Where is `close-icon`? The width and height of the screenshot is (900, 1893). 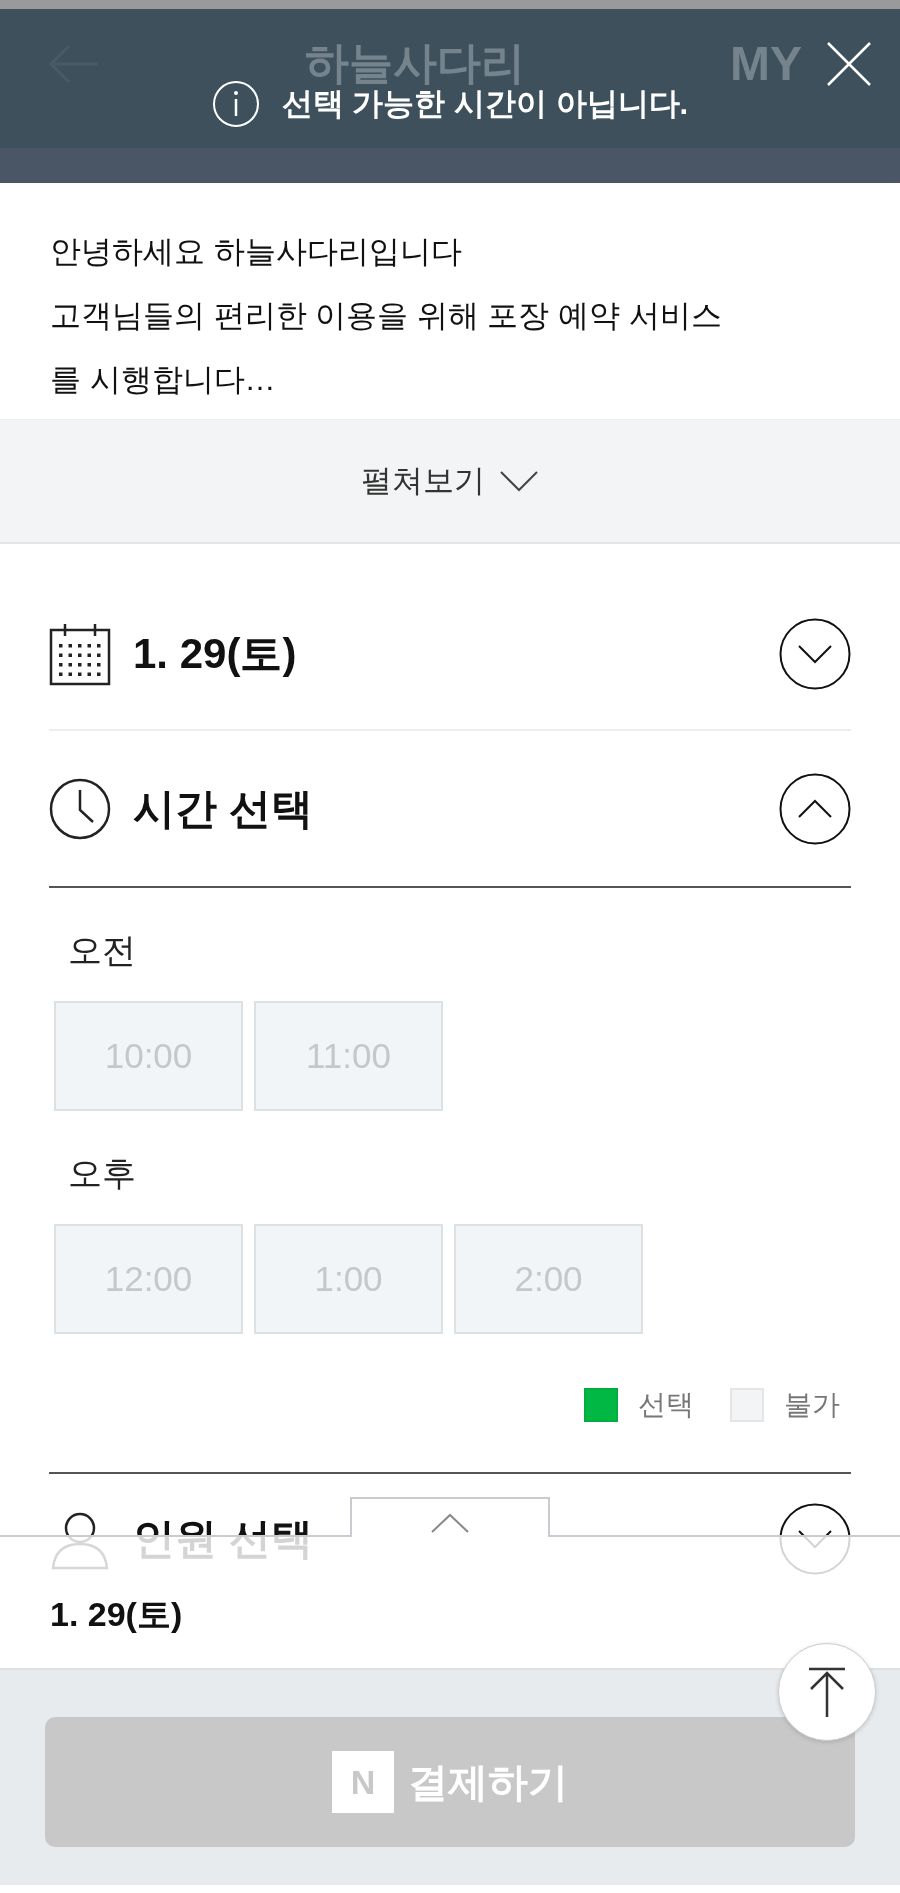 close-icon is located at coordinates (849, 64).